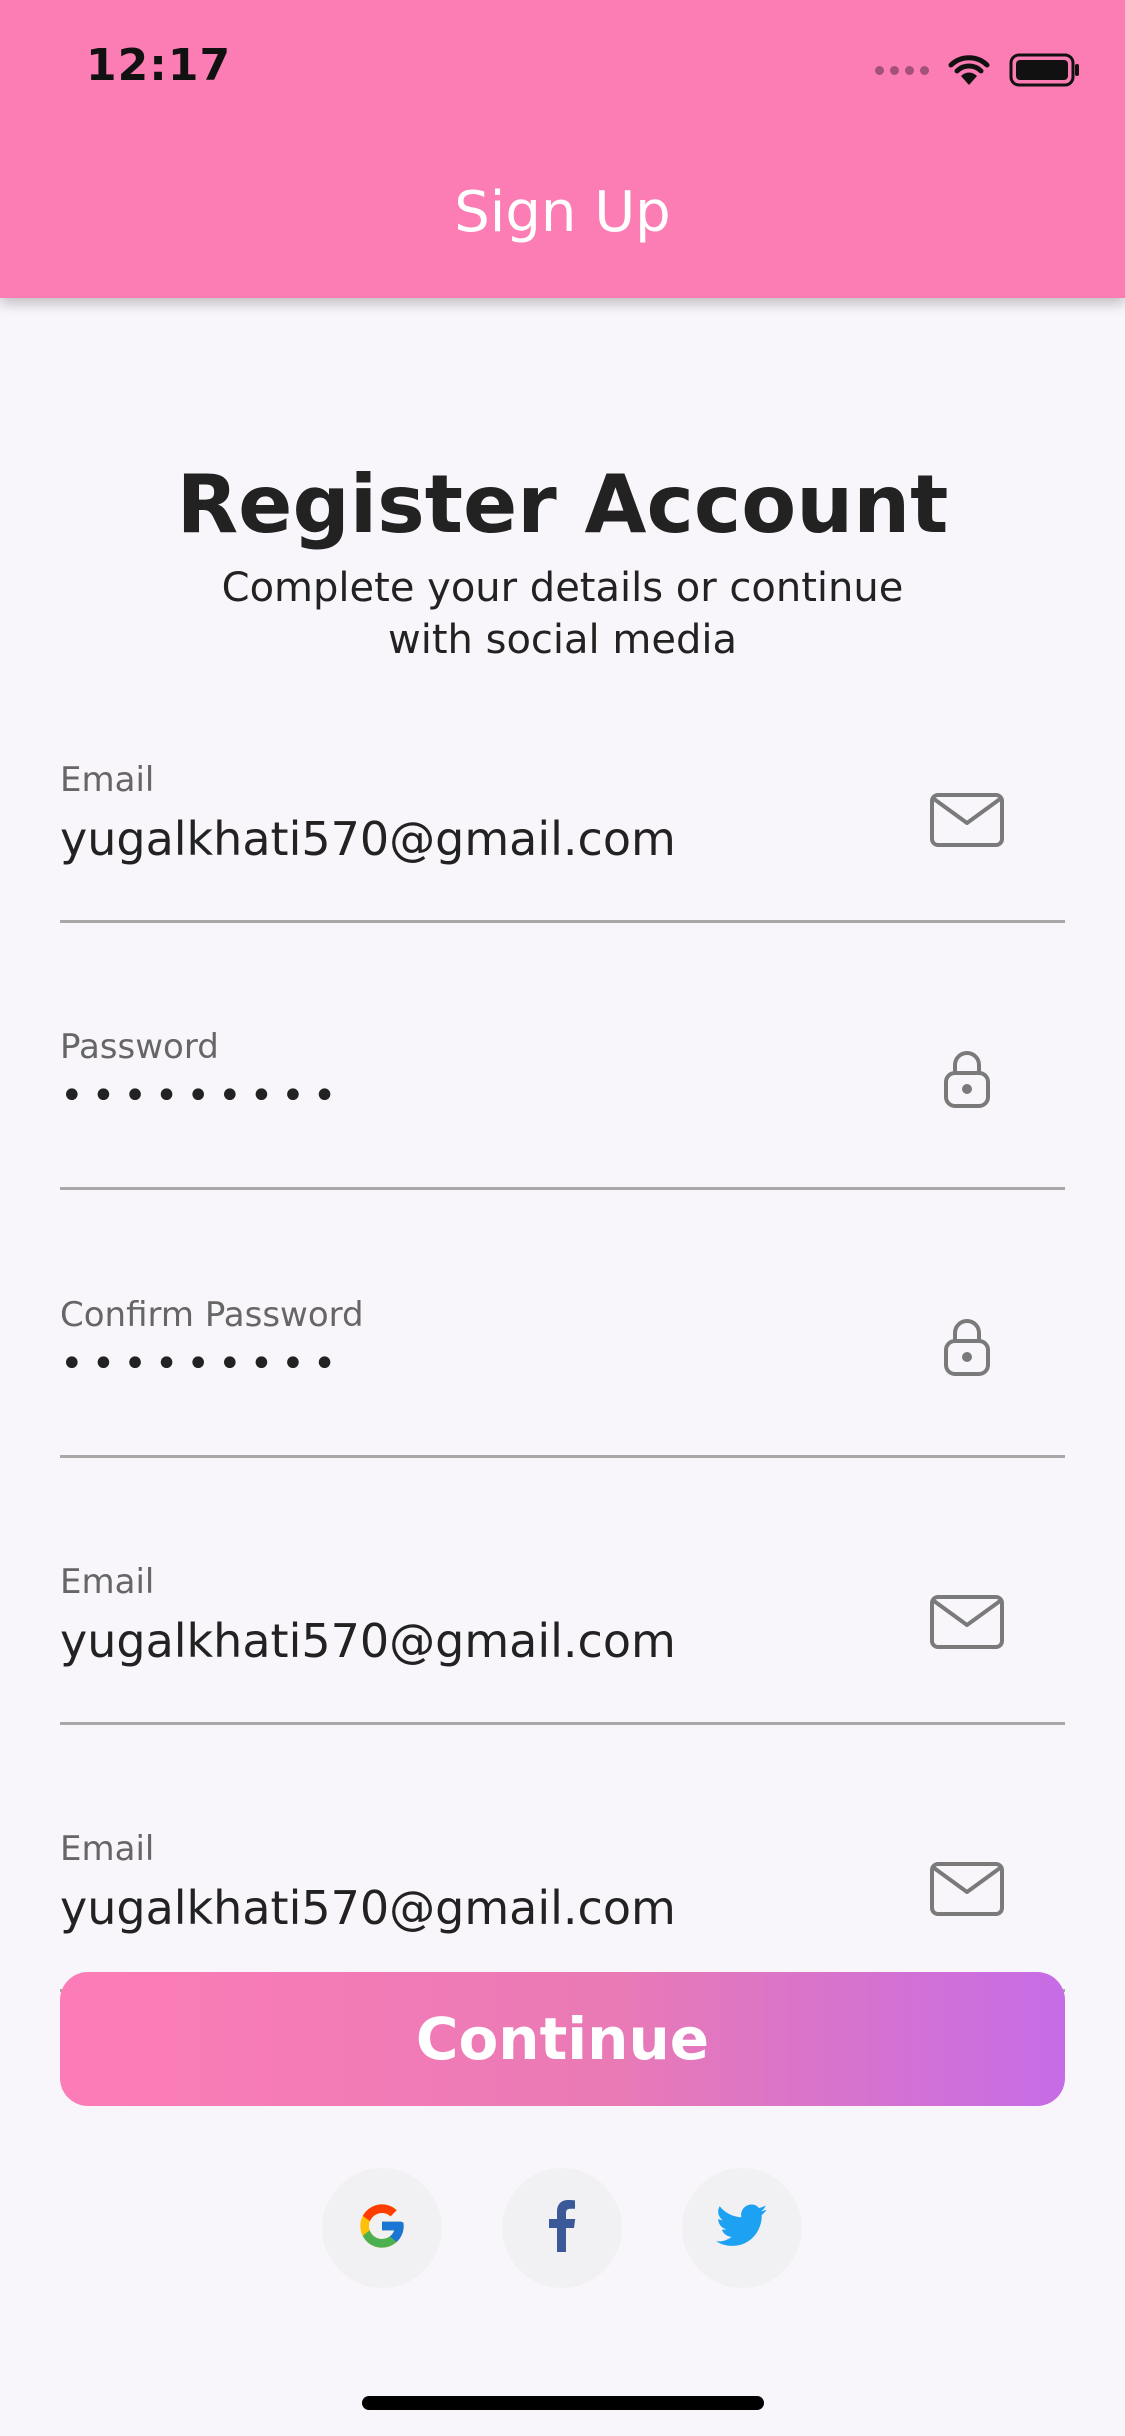 The width and height of the screenshot is (1125, 2436). I want to click on status-icons, so click(978, 70).